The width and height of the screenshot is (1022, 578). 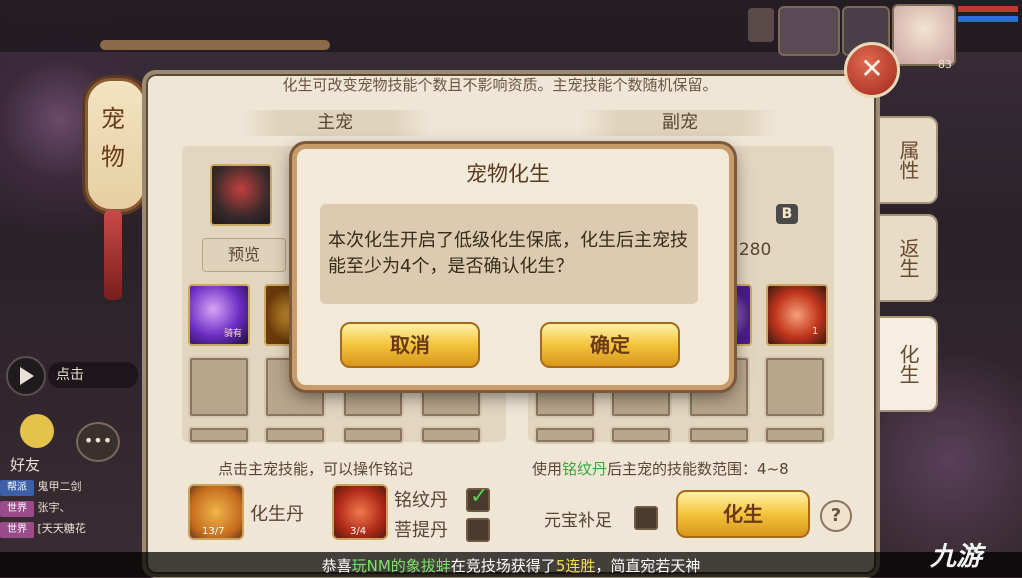 What do you see at coordinates (836, 516) in the screenshot?
I see `help-icon: ?` at bounding box center [836, 516].